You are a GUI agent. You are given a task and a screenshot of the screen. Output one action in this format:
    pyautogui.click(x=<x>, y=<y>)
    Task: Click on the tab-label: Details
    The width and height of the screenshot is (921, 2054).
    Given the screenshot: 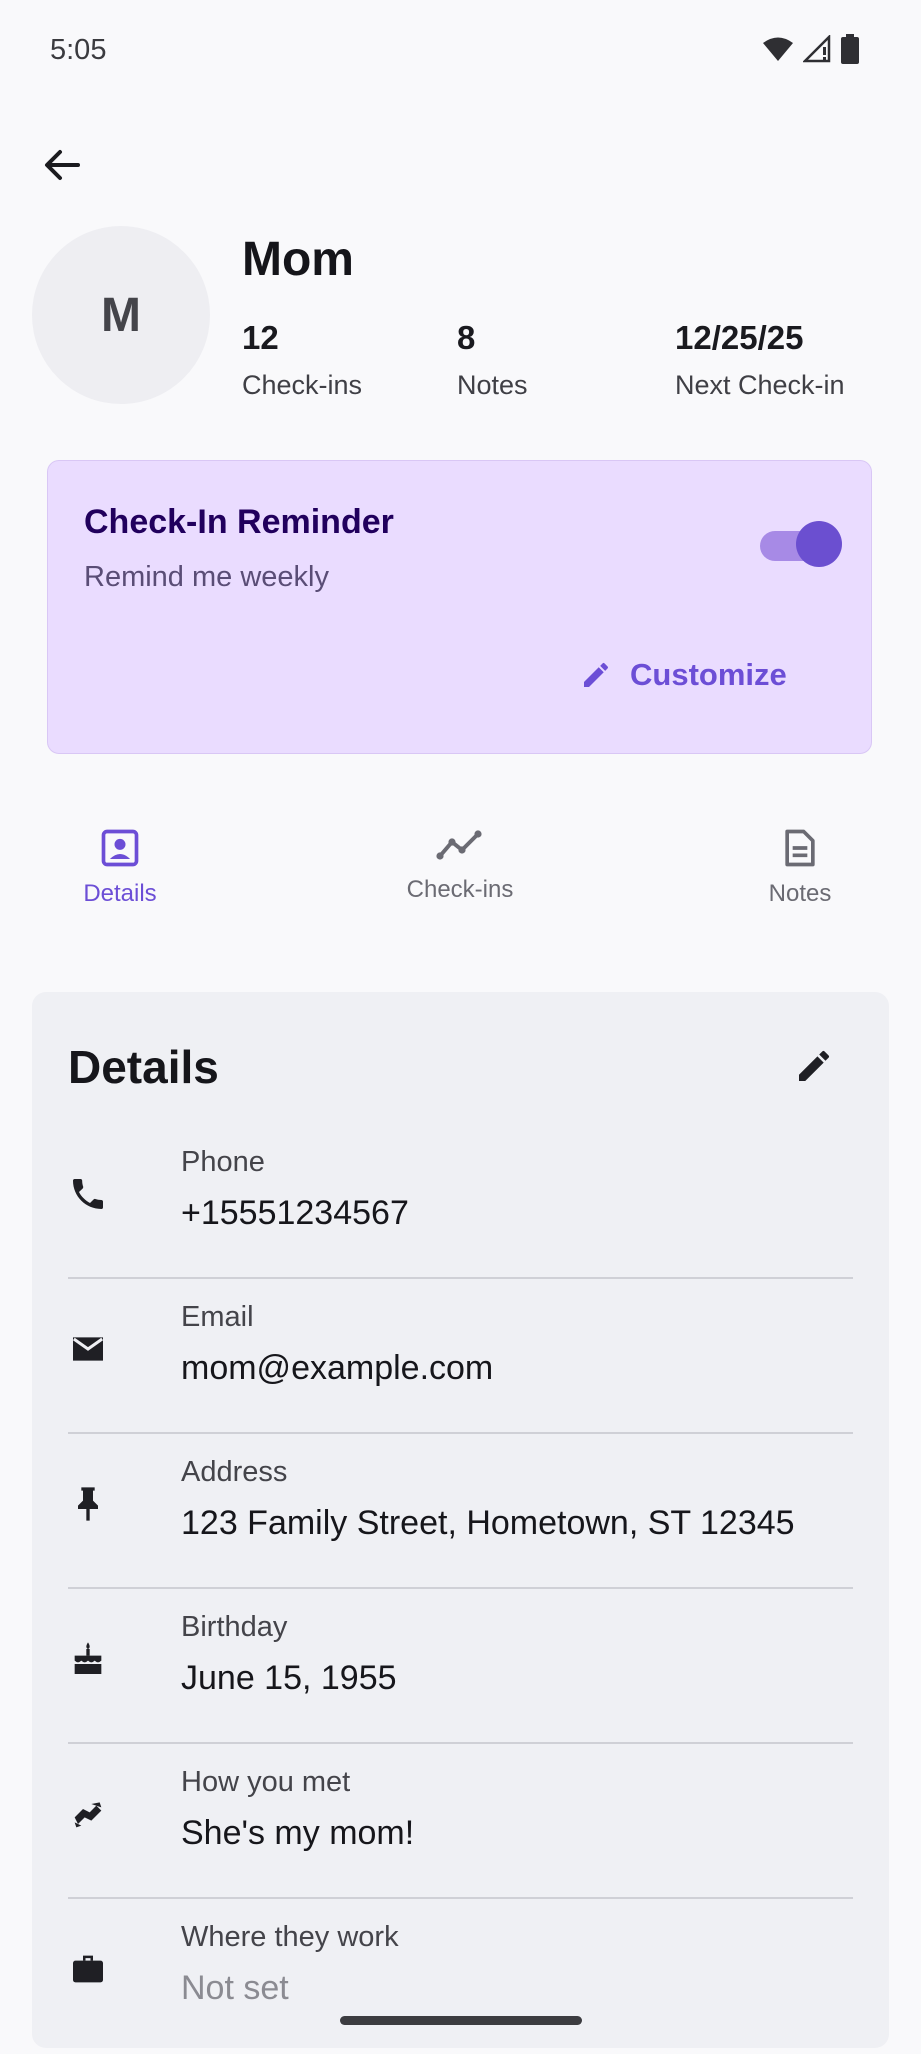 What is the action you would take?
    pyautogui.click(x=120, y=893)
    